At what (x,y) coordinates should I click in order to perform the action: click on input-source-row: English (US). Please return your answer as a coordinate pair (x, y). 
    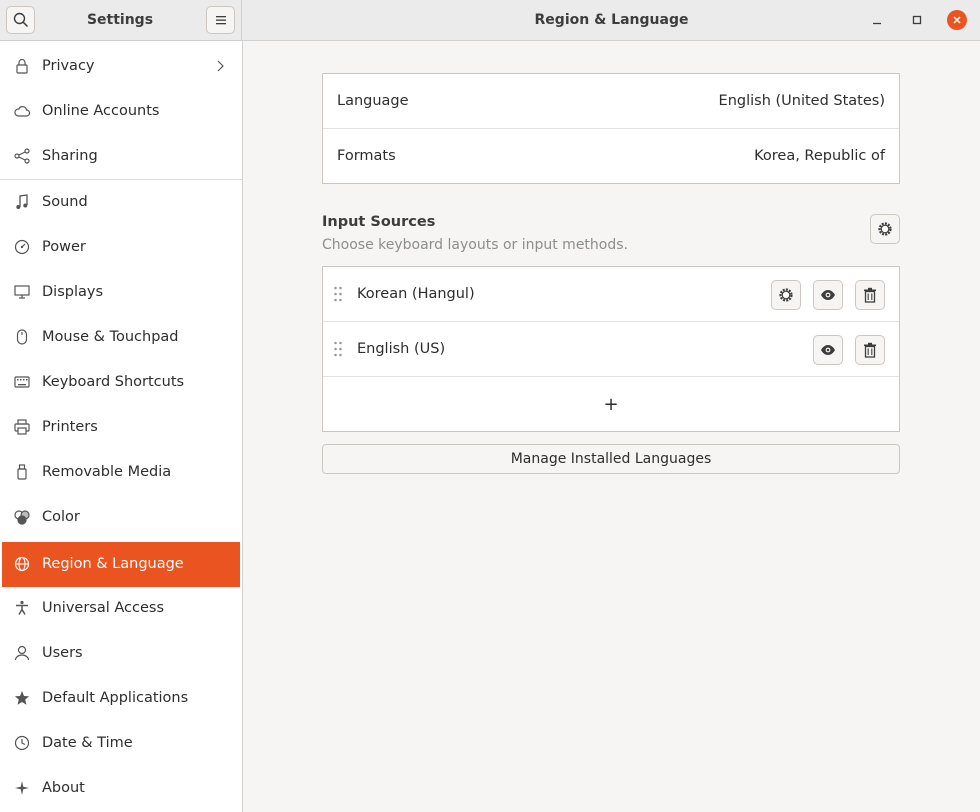
    Looking at the image, I should click on (611, 349).